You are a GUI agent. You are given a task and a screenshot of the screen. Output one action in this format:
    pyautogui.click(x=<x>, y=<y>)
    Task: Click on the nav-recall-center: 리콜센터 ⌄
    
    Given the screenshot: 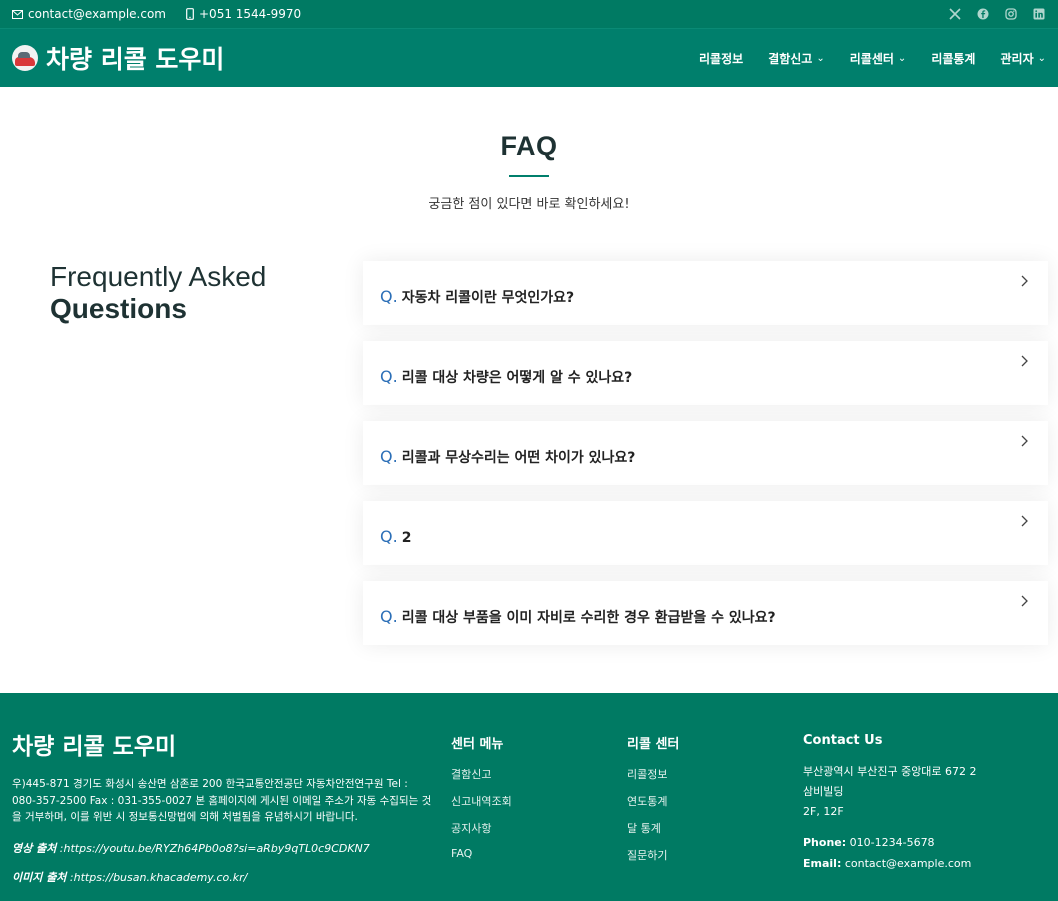 What is the action you would take?
    pyautogui.click(x=878, y=58)
    